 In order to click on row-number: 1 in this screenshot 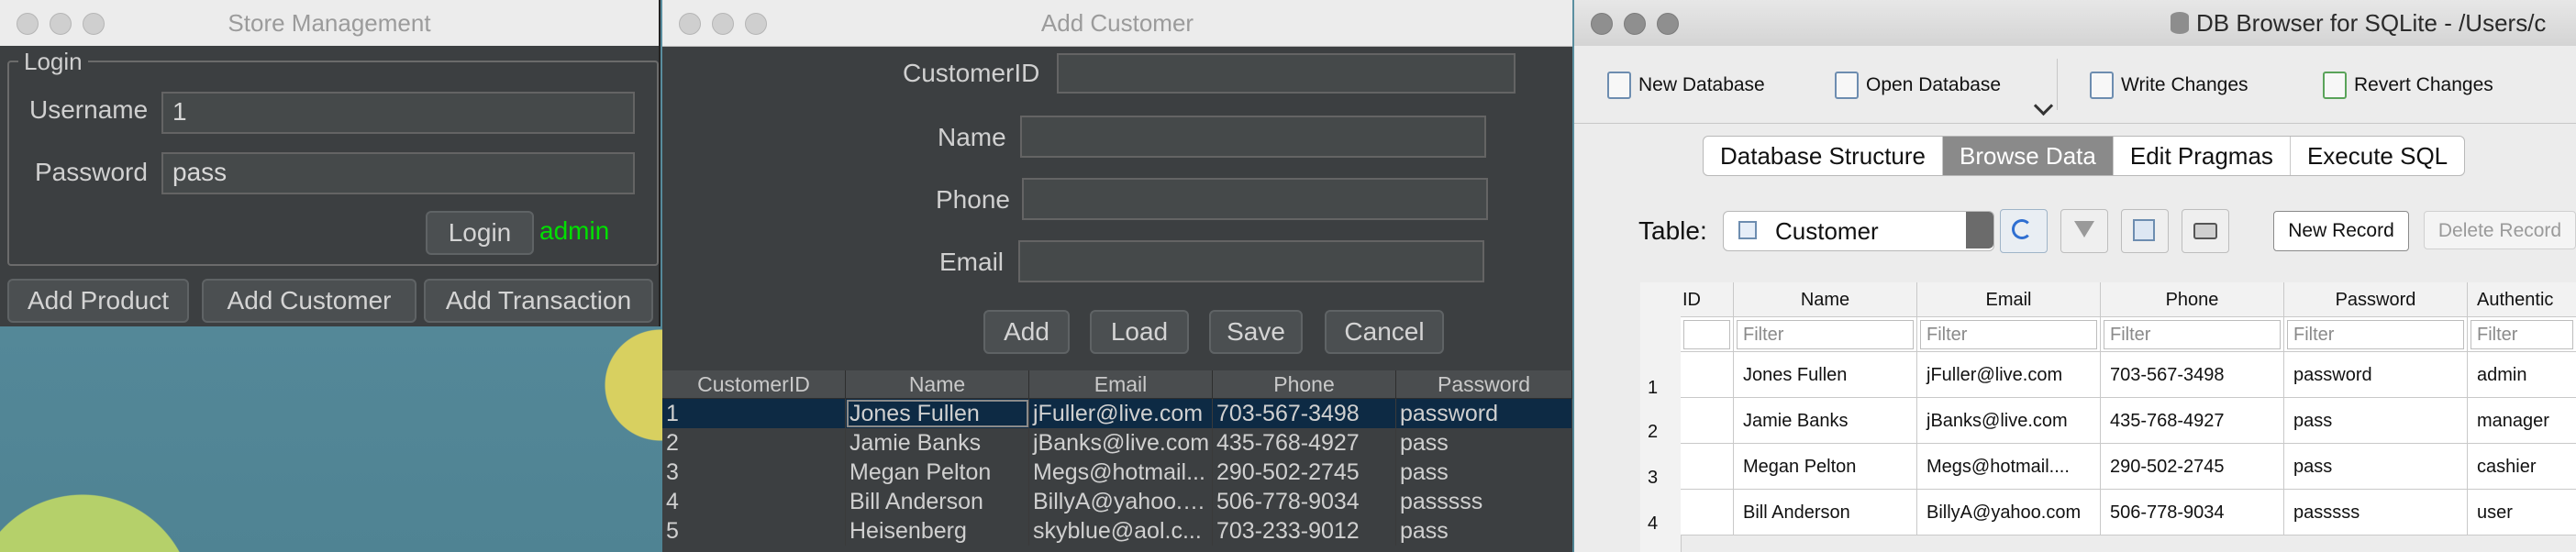, I will do `click(1660, 388)`.